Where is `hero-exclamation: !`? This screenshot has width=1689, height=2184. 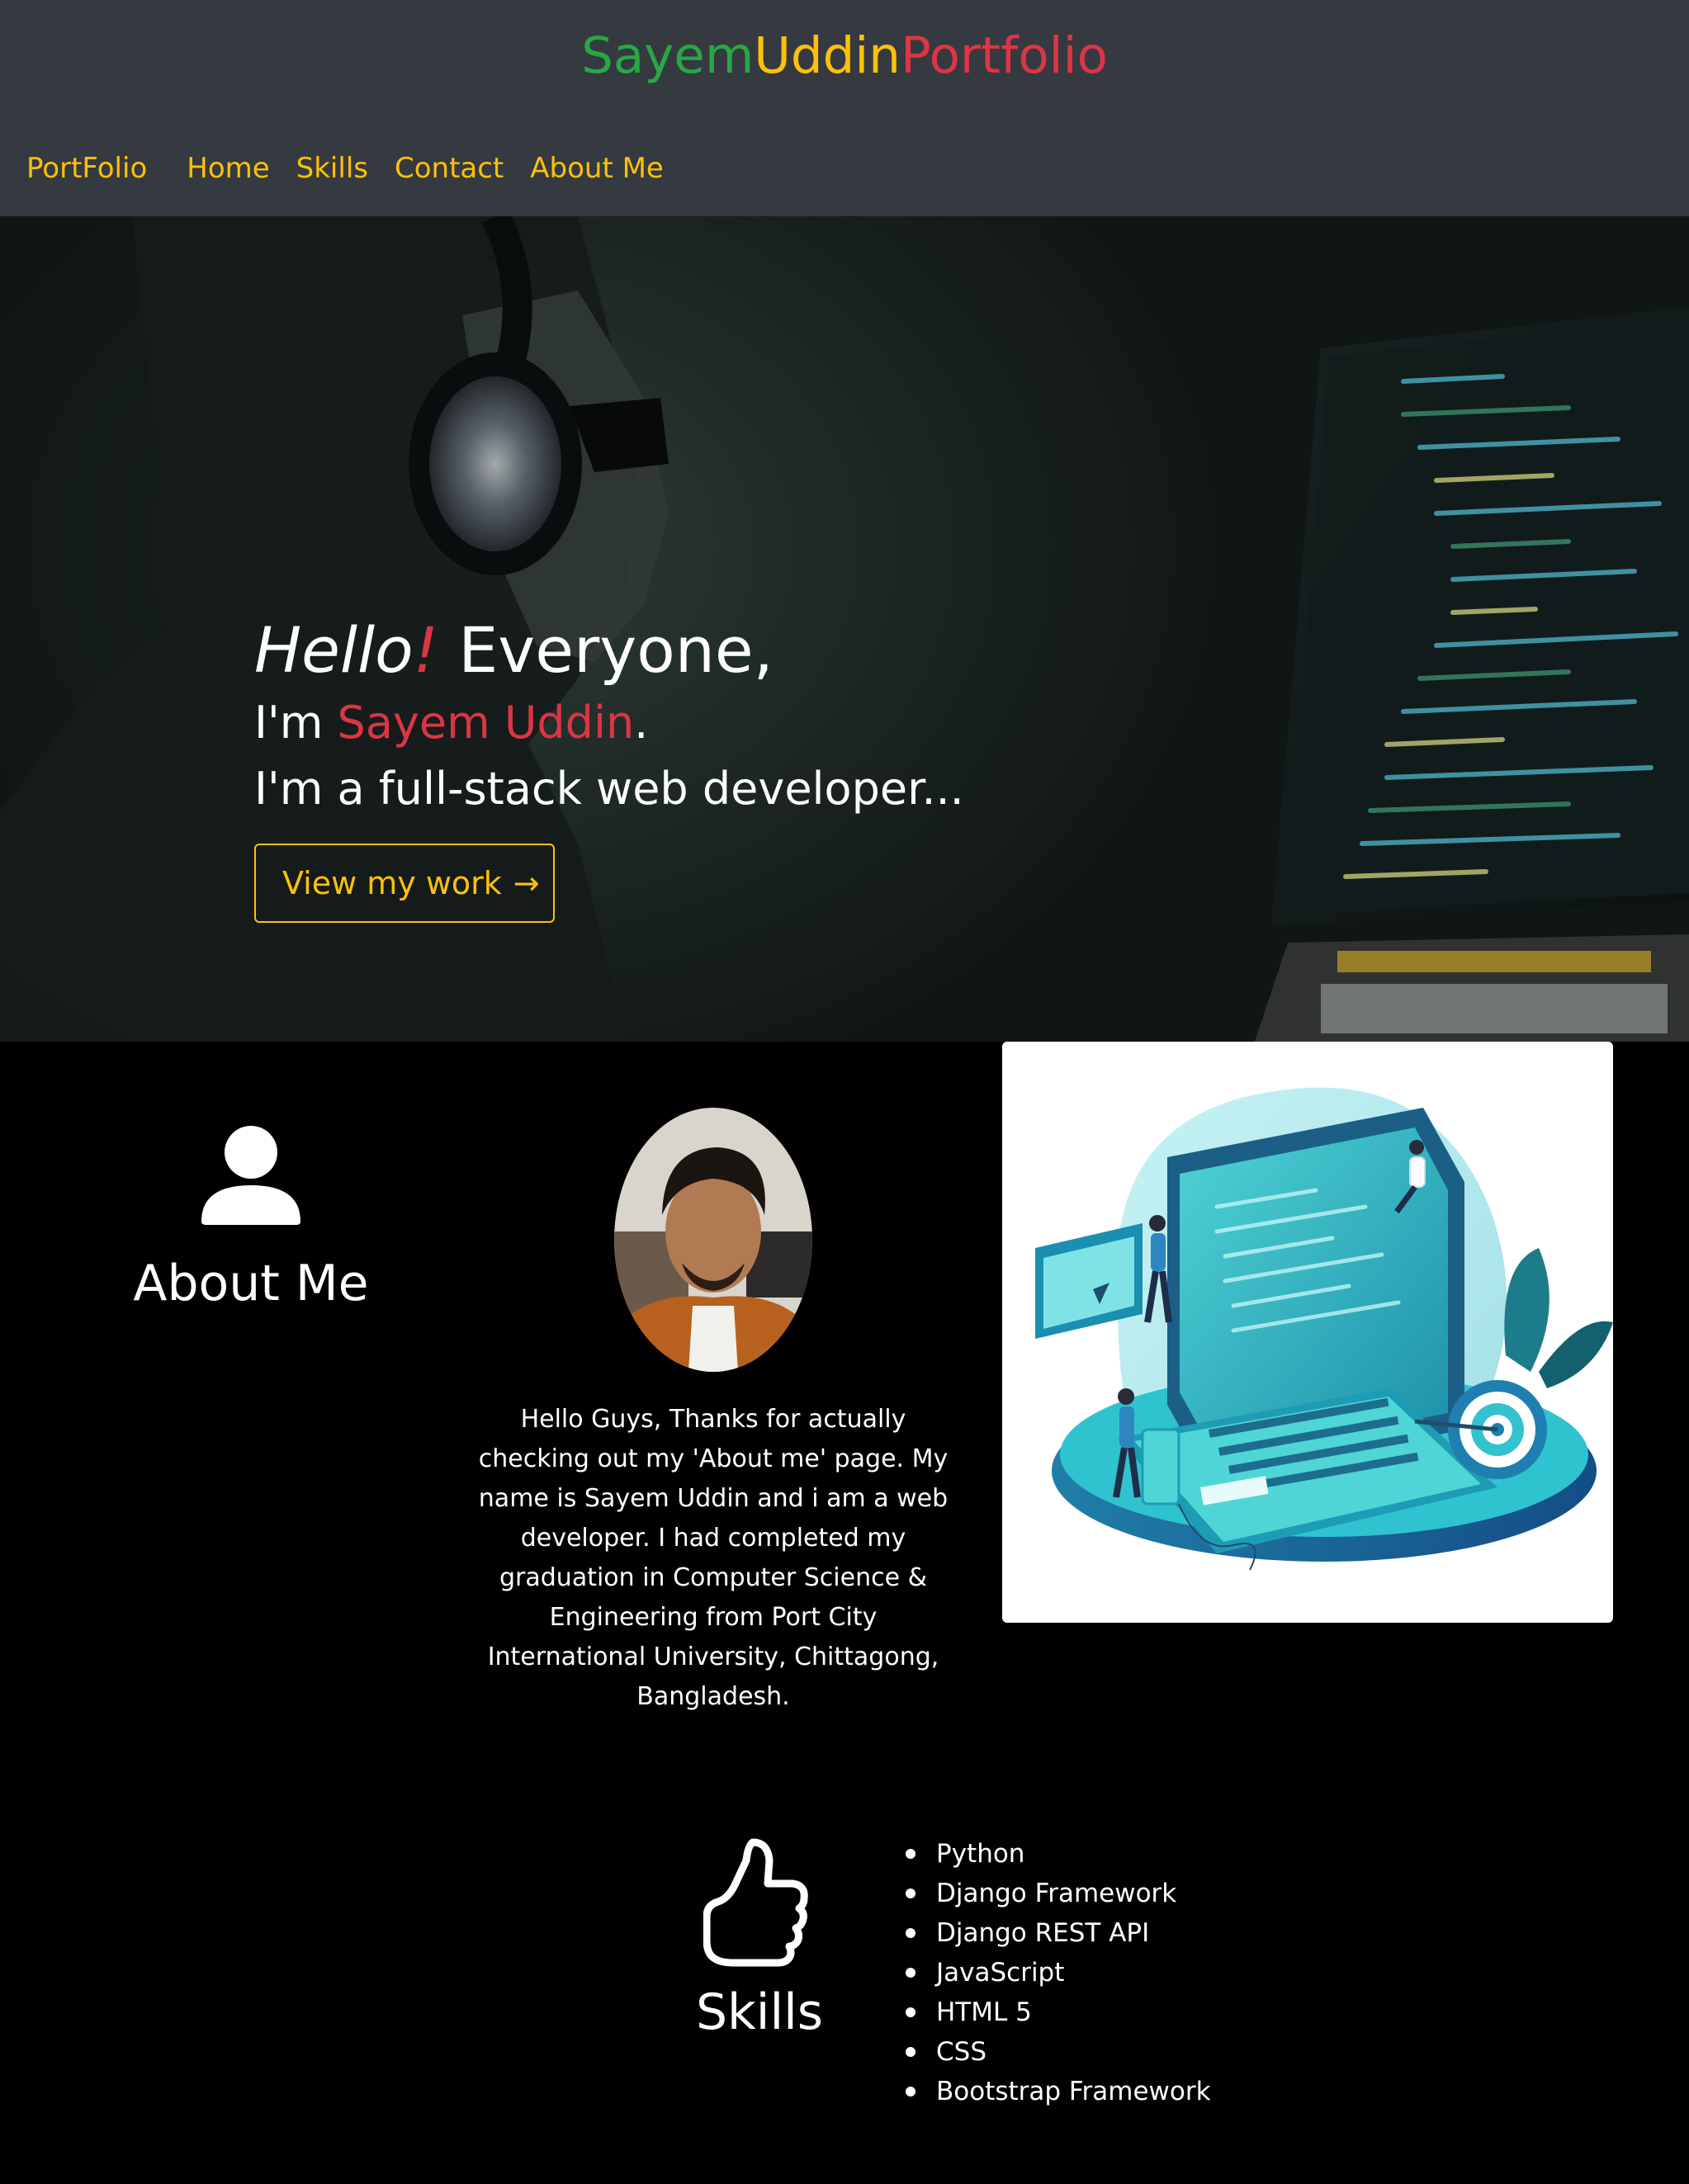 hero-exclamation: ! is located at coordinates (426, 650).